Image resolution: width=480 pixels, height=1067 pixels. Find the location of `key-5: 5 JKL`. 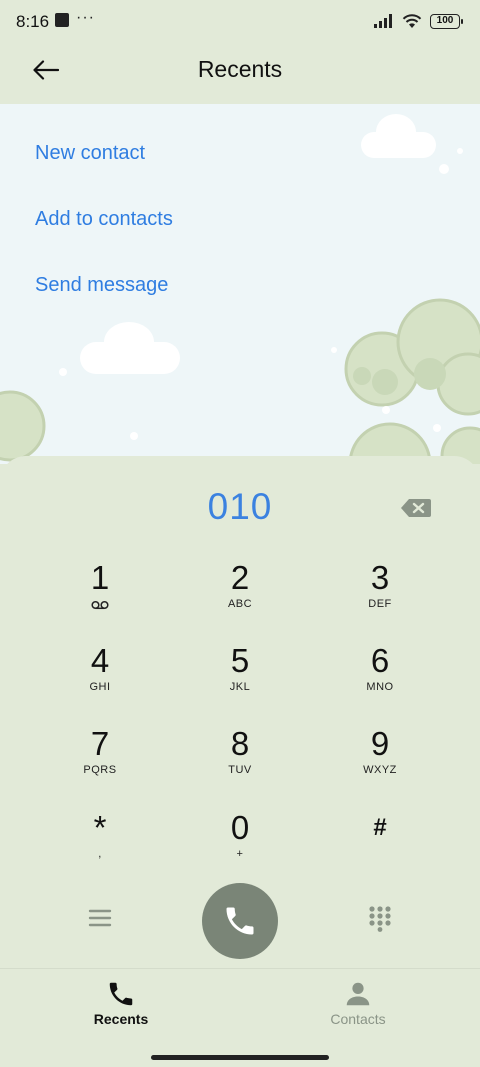

key-5: 5 JKL is located at coordinates (240, 679).